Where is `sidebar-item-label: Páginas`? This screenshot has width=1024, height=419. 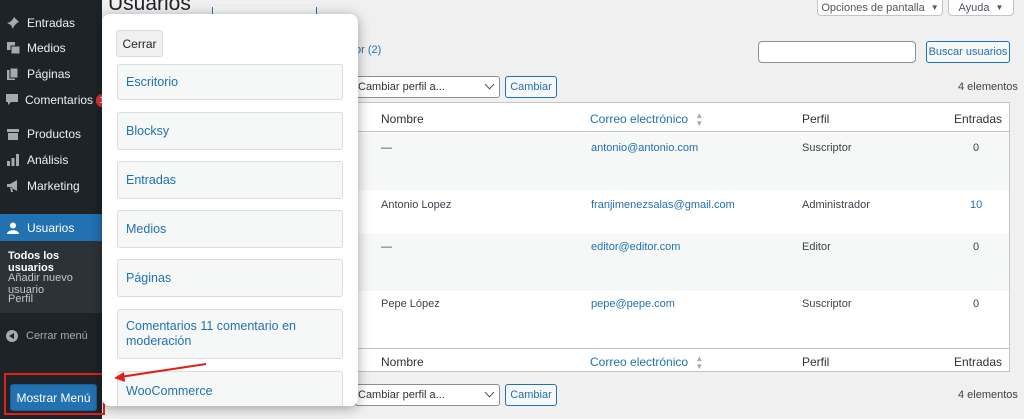 sidebar-item-label: Páginas is located at coordinates (49, 74).